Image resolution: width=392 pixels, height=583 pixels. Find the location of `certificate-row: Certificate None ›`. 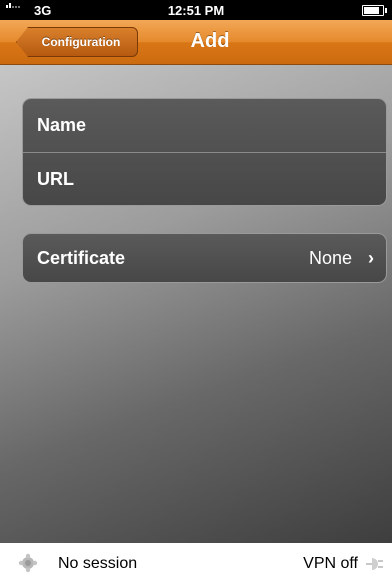

certificate-row: Certificate None › is located at coordinates (204, 258).